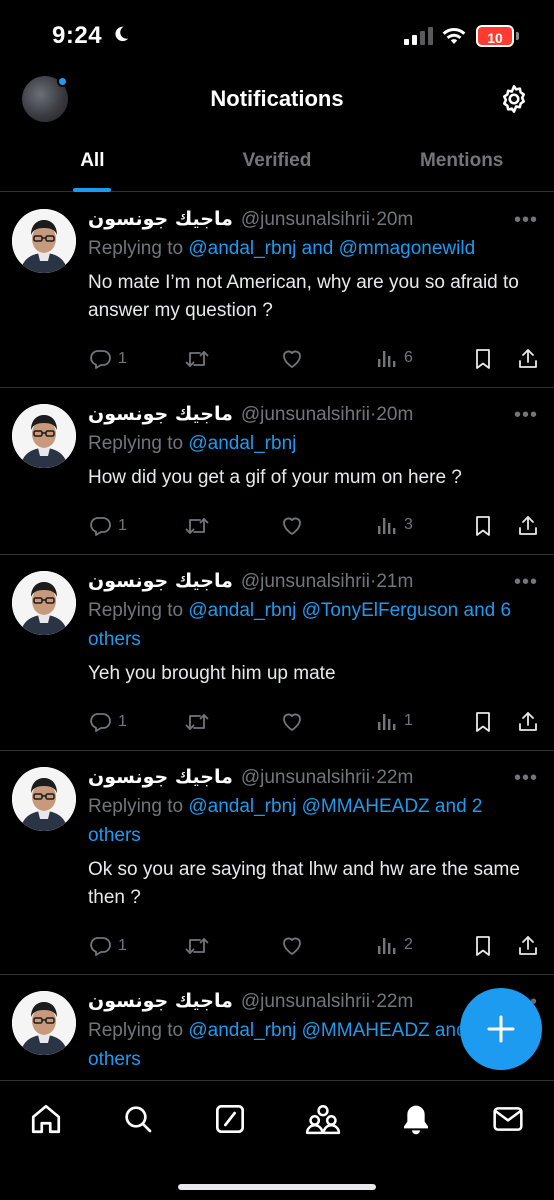 Image resolution: width=554 pixels, height=1200 pixels. I want to click on signal-icon, so click(418, 36).